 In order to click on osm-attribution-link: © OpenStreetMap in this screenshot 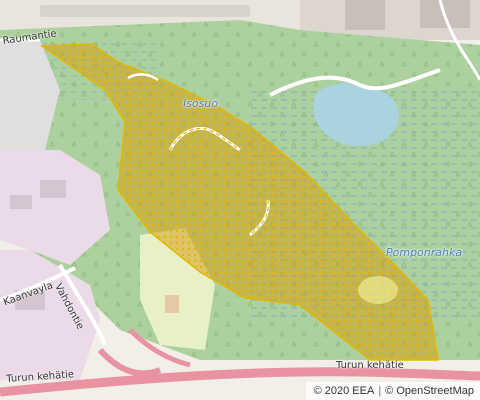, I will do `click(429, 391)`.